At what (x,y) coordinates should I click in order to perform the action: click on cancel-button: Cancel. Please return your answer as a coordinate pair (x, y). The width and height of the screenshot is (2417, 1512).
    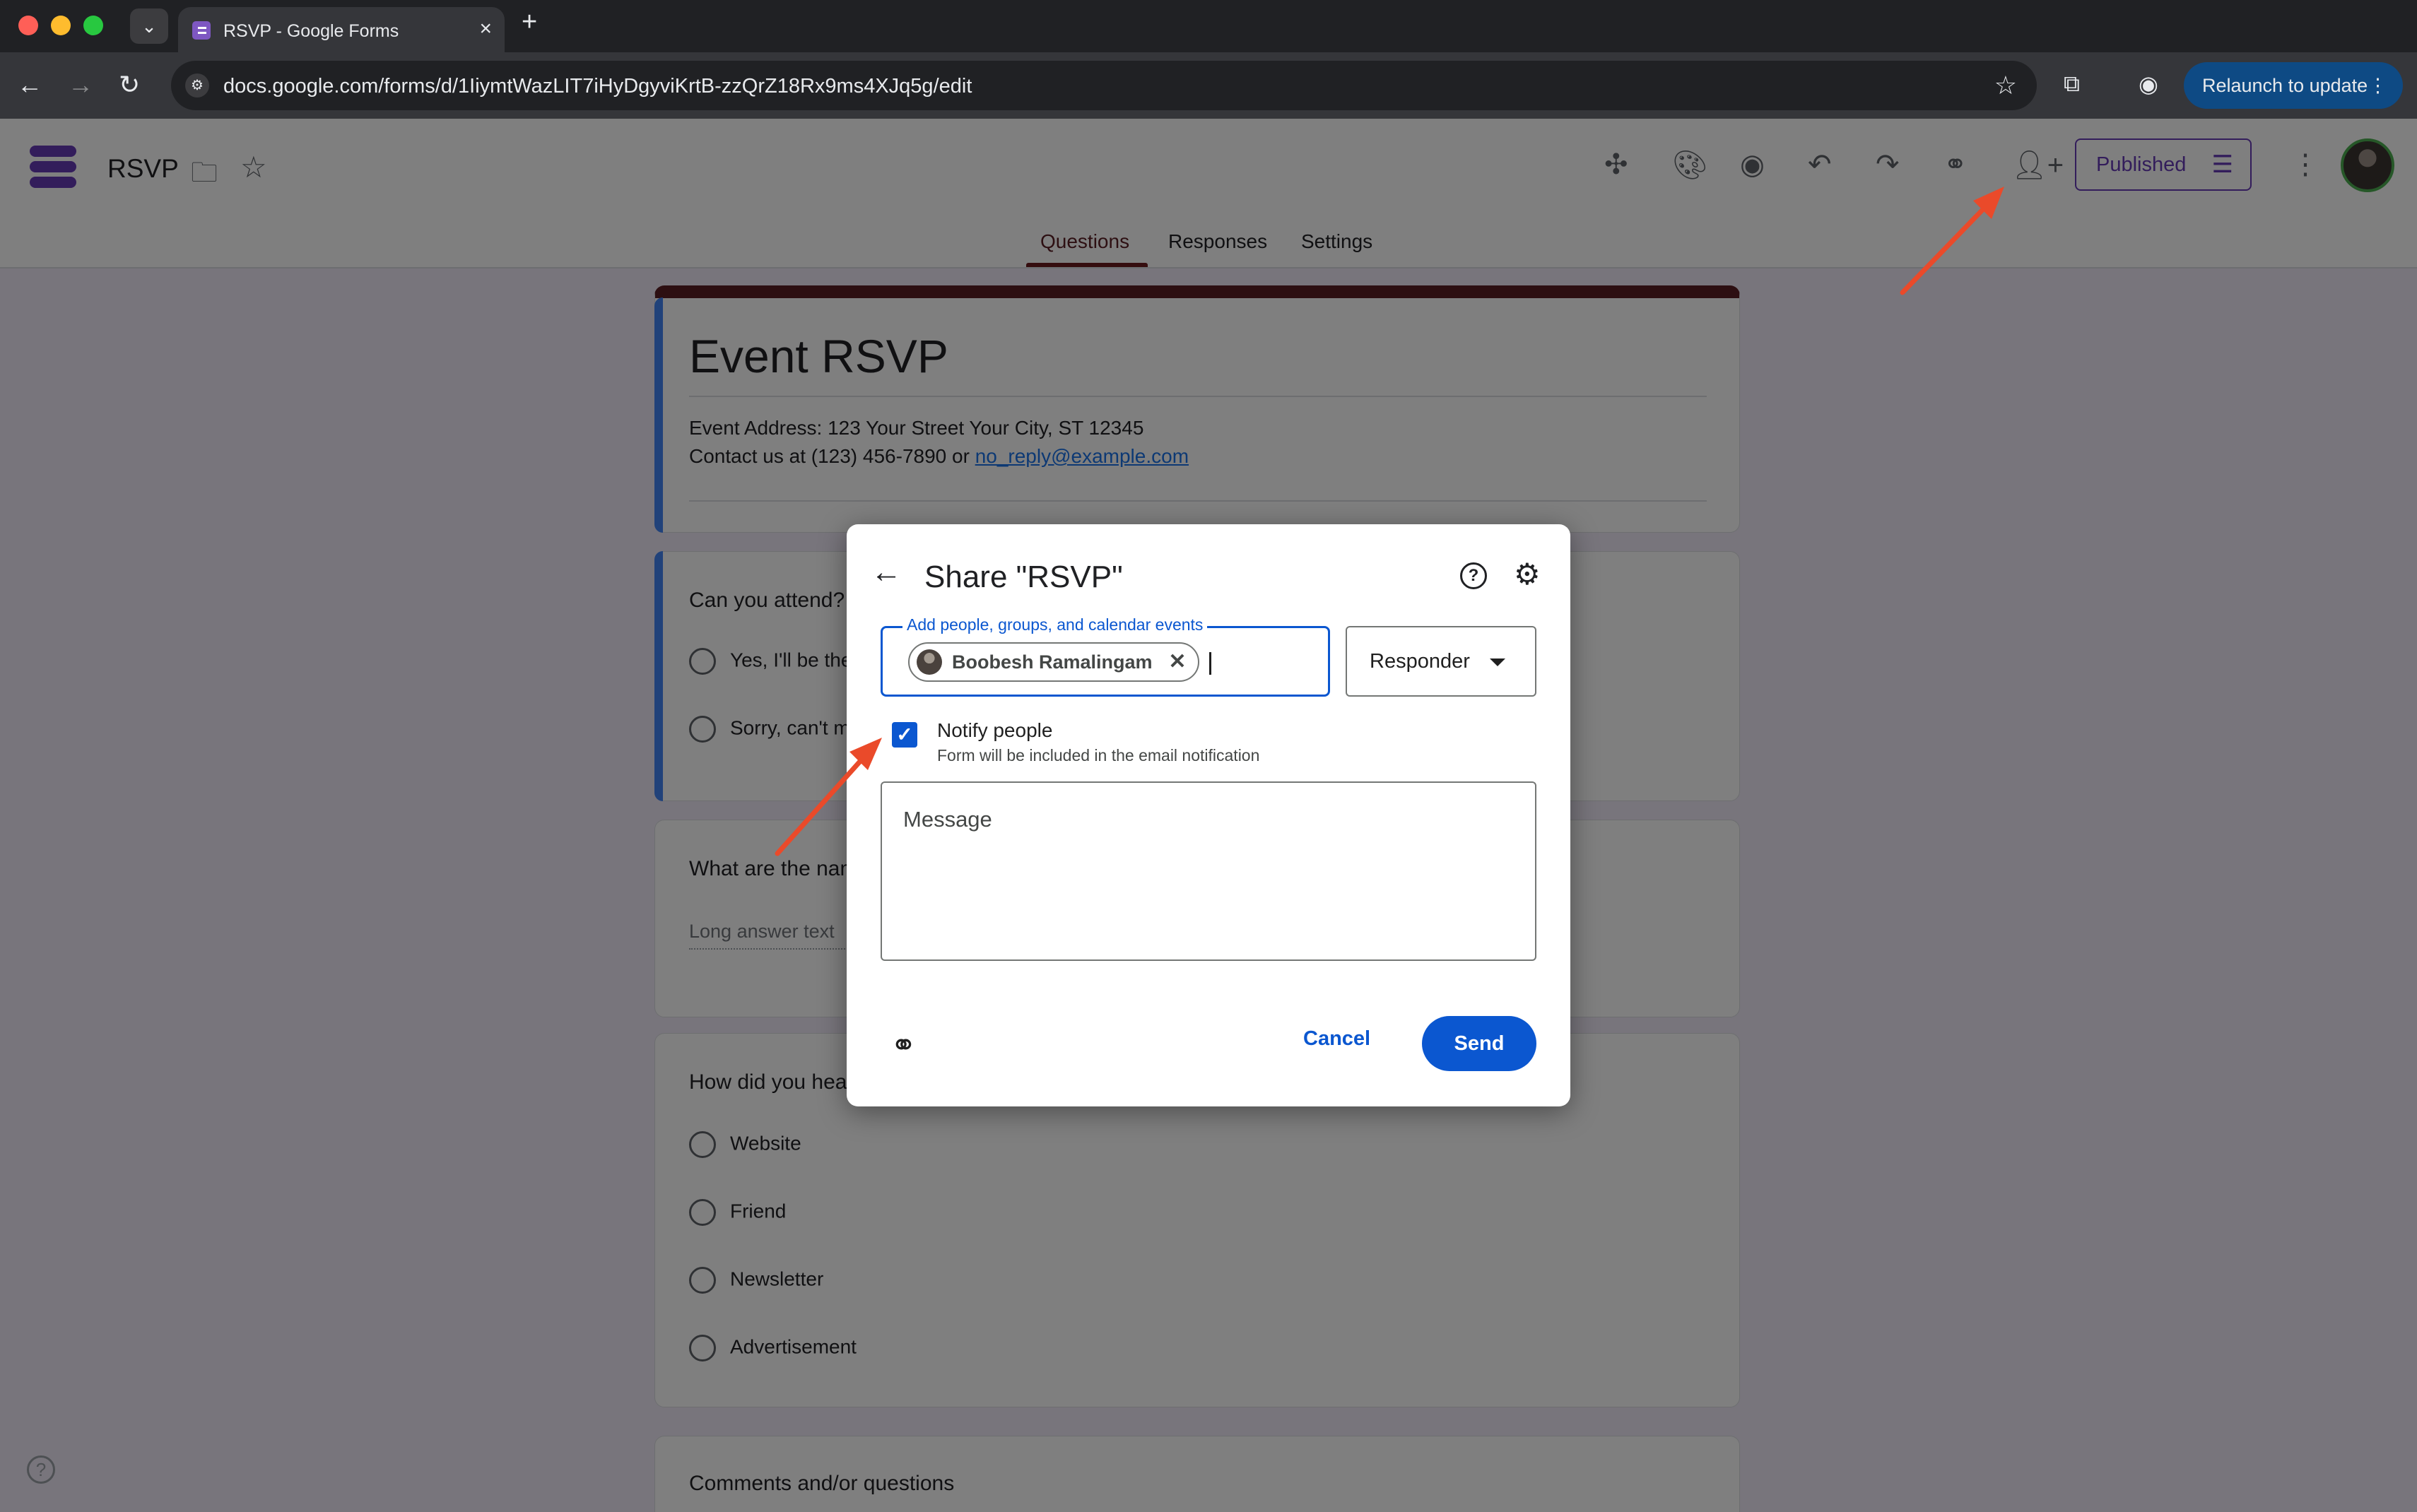
    Looking at the image, I should click on (1336, 1039).